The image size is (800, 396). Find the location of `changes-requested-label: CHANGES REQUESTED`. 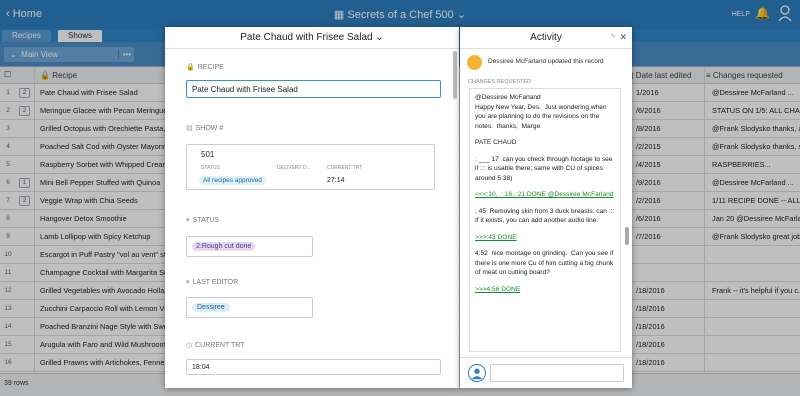

changes-requested-label: CHANGES REQUESTED is located at coordinates (499, 82).